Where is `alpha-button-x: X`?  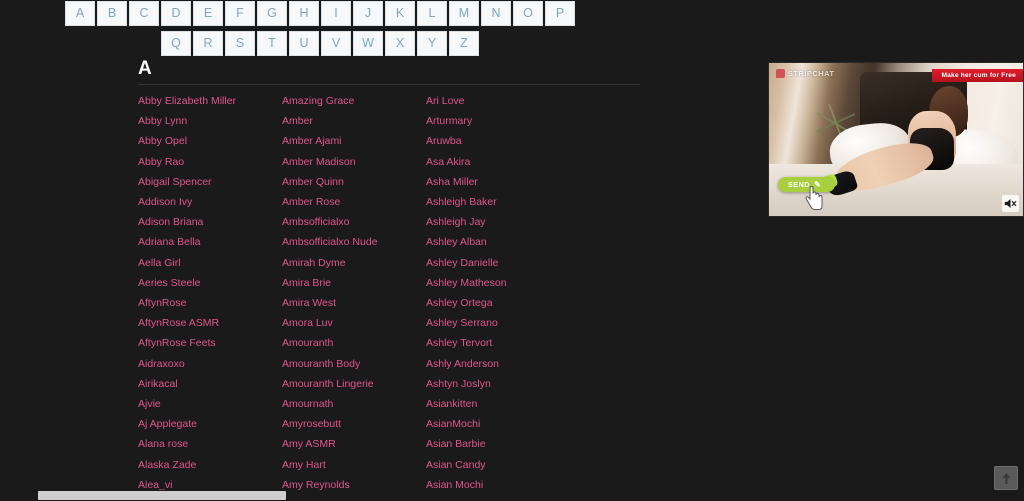 alpha-button-x: X is located at coordinates (400, 43).